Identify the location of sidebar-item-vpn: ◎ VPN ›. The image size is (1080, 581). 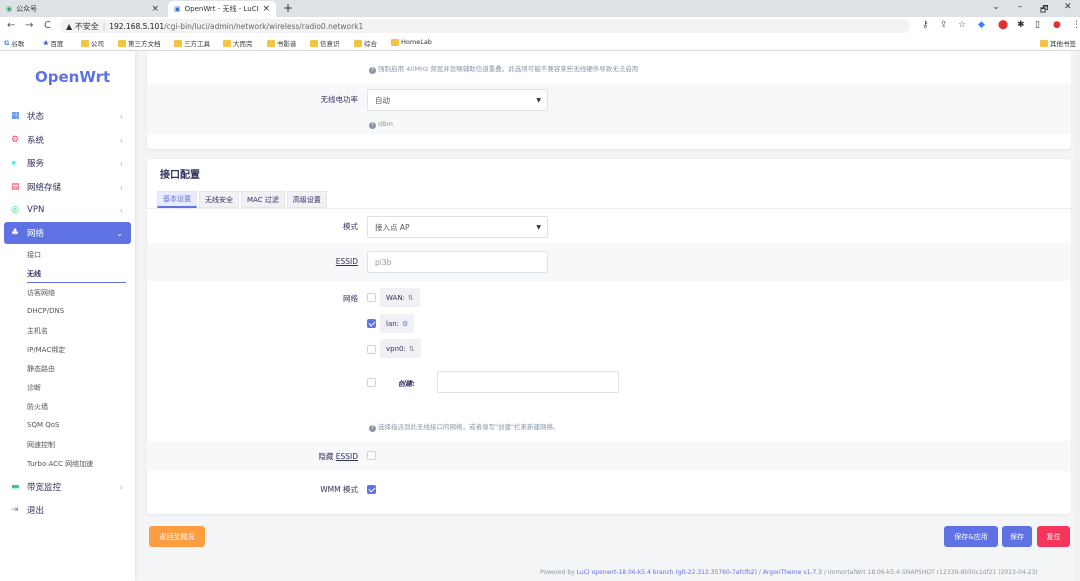
(67, 210).